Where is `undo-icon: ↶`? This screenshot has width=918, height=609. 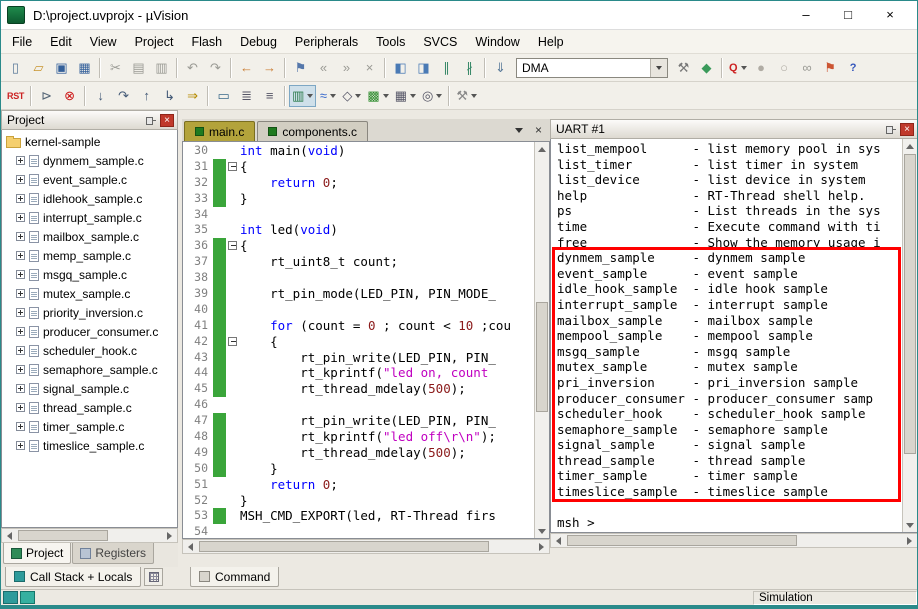
undo-icon: ↶ is located at coordinates (192, 68).